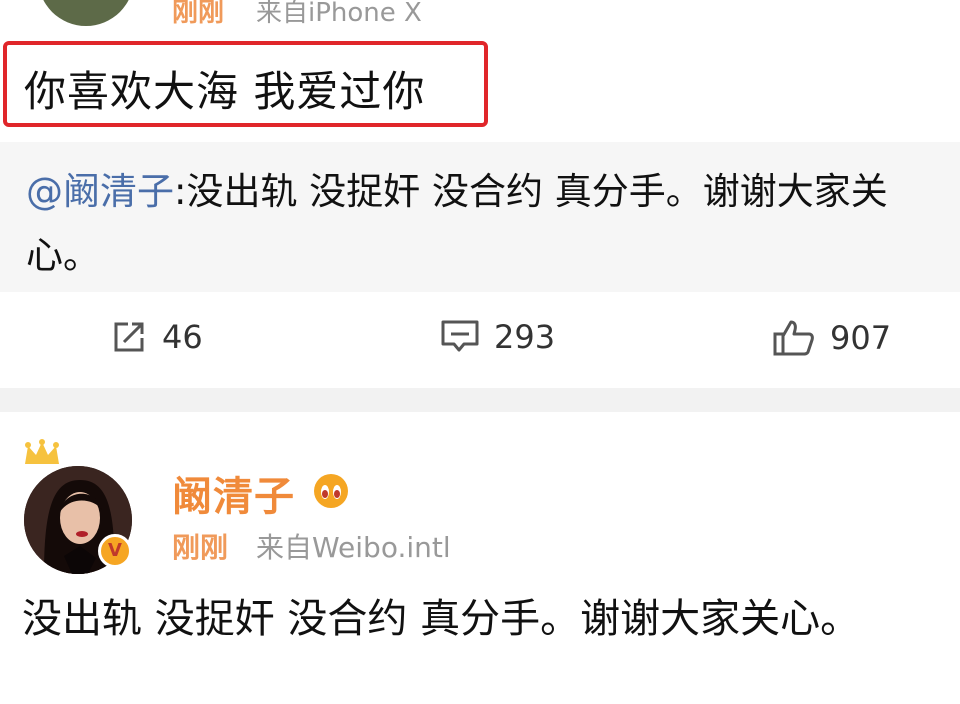 This screenshot has width=960, height=704. Describe the element at coordinates (331, 493) in the screenshot. I see `member-icon` at that location.